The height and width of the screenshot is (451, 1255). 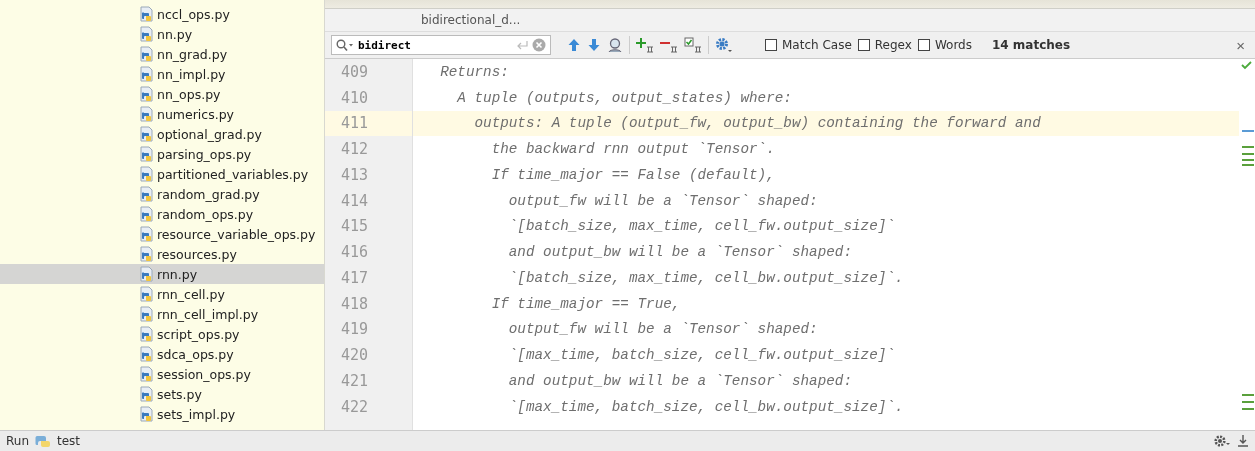 What do you see at coordinates (162, 194) in the screenshot?
I see `file-tree-item: random_grad.py` at bounding box center [162, 194].